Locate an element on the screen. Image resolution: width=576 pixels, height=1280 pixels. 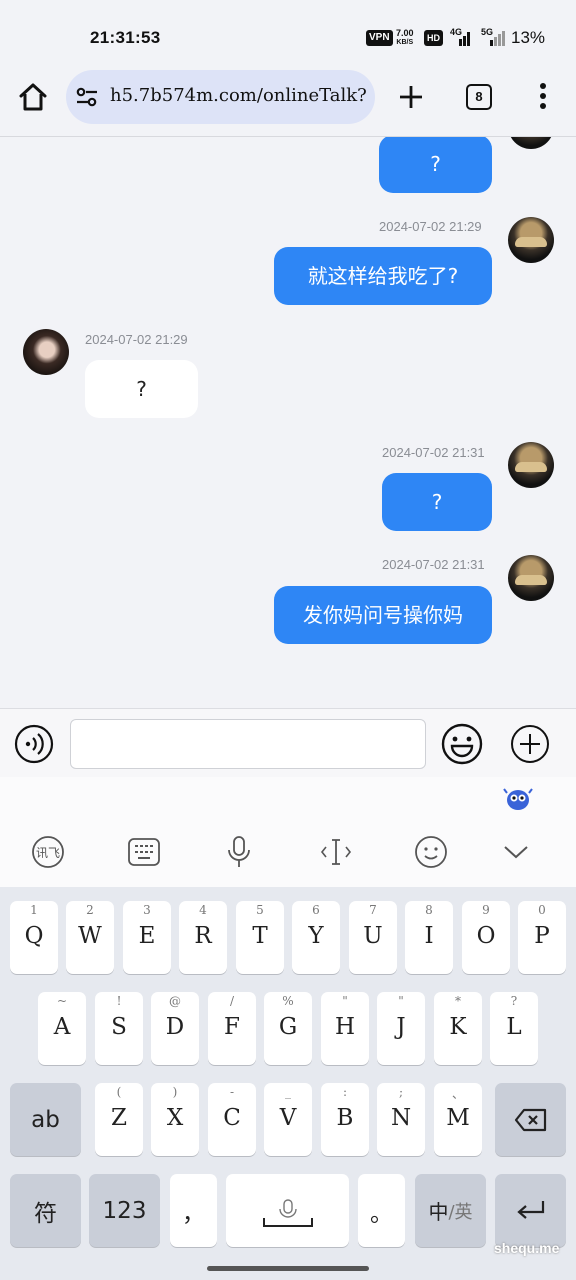
key-v: _ V is located at coordinates (288, 1119).